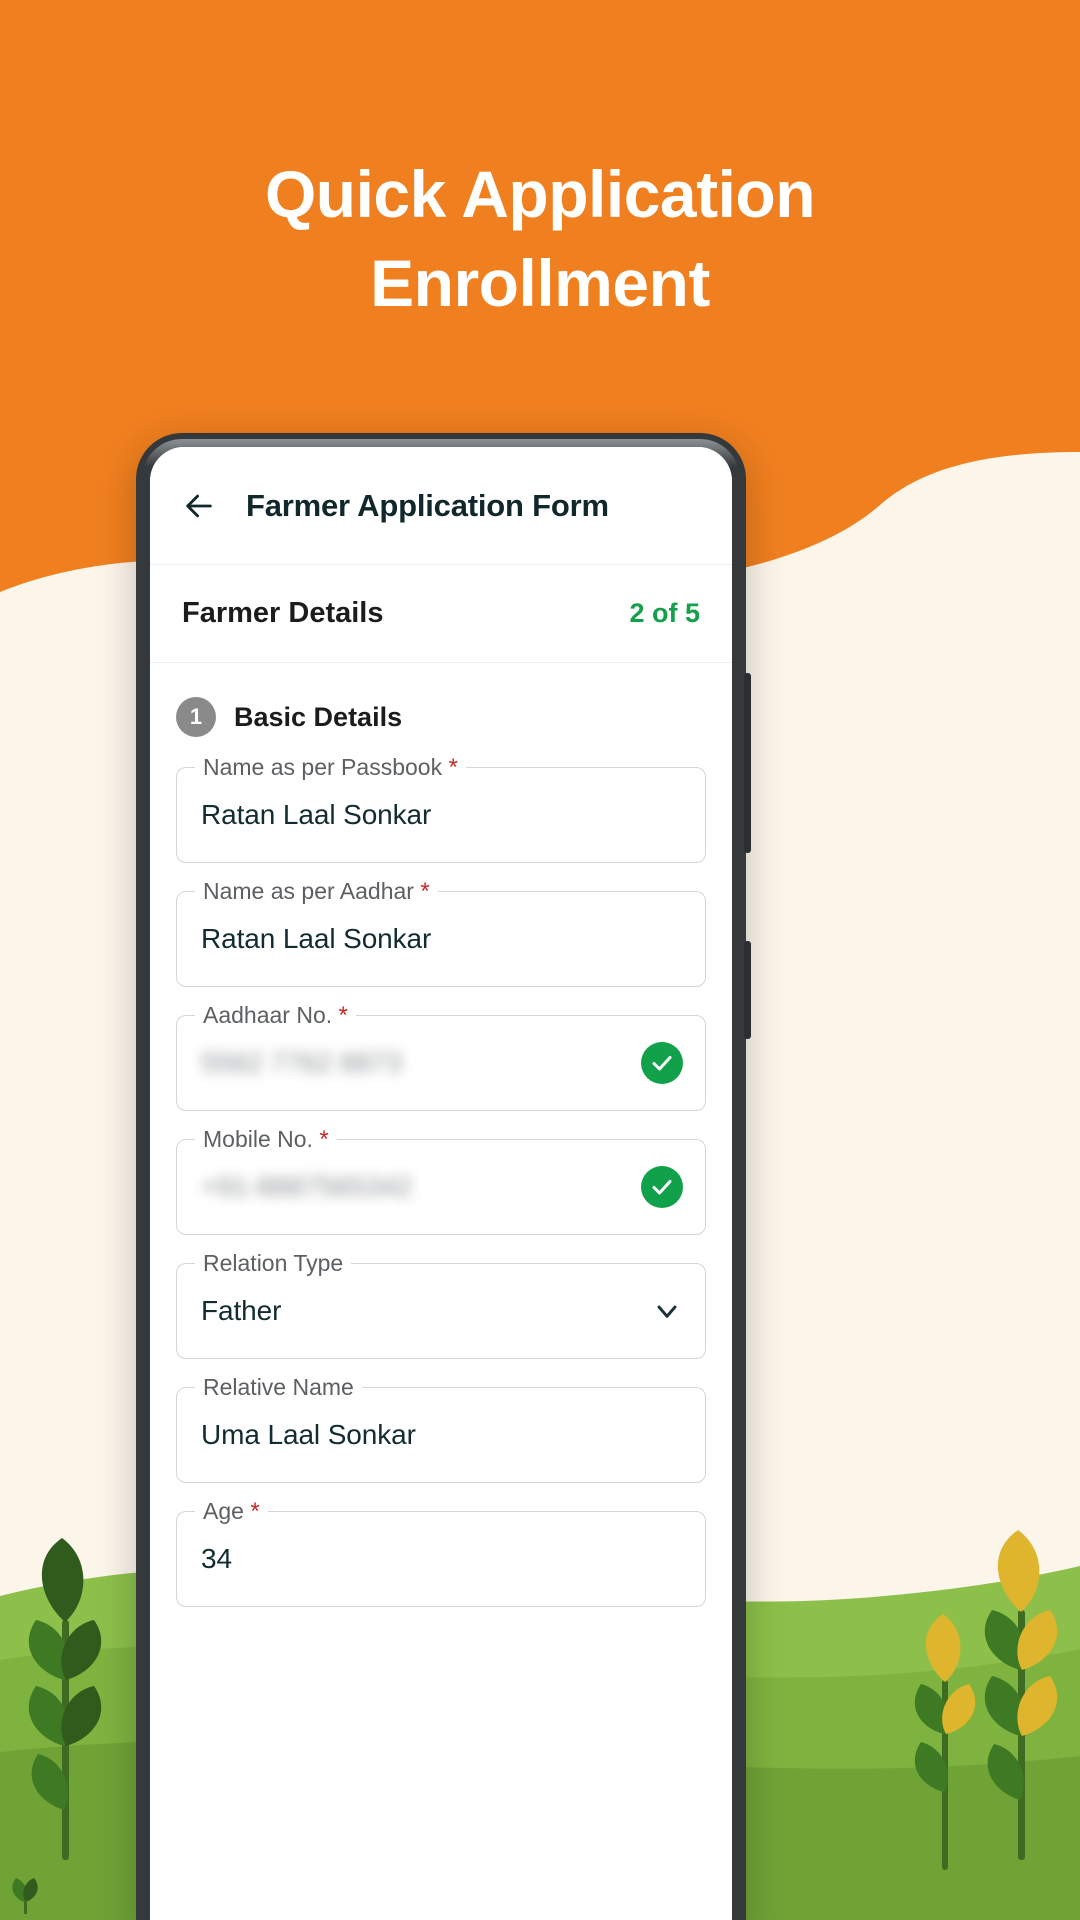 Image resolution: width=1080 pixels, height=1920 pixels. Describe the element at coordinates (316, 892) in the screenshot. I see `field-label: Name as per Aadhar *` at that location.